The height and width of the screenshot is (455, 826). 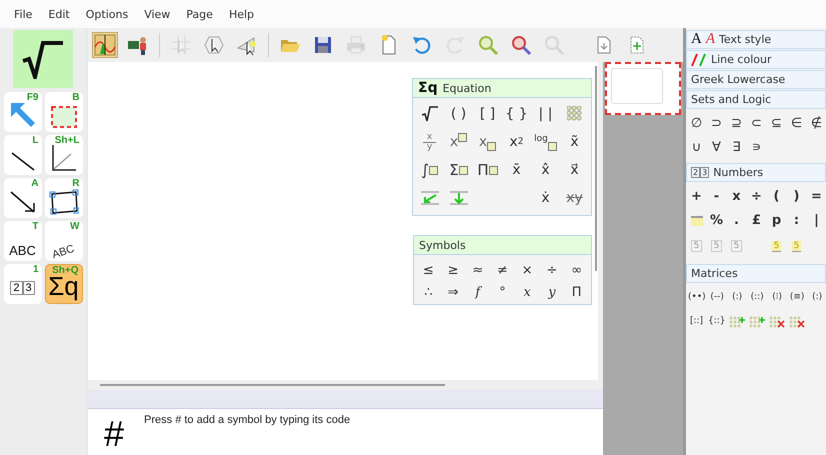 What do you see at coordinates (35, 226) in the screenshot?
I see `shortcut-label: T` at bounding box center [35, 226].